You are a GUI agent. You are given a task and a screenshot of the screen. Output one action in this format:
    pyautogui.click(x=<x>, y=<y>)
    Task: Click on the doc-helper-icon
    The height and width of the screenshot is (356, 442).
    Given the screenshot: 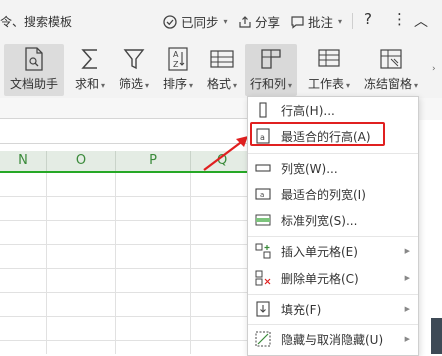 What is the action you would take?
    pyautogui.click(x=34, y=59)
    